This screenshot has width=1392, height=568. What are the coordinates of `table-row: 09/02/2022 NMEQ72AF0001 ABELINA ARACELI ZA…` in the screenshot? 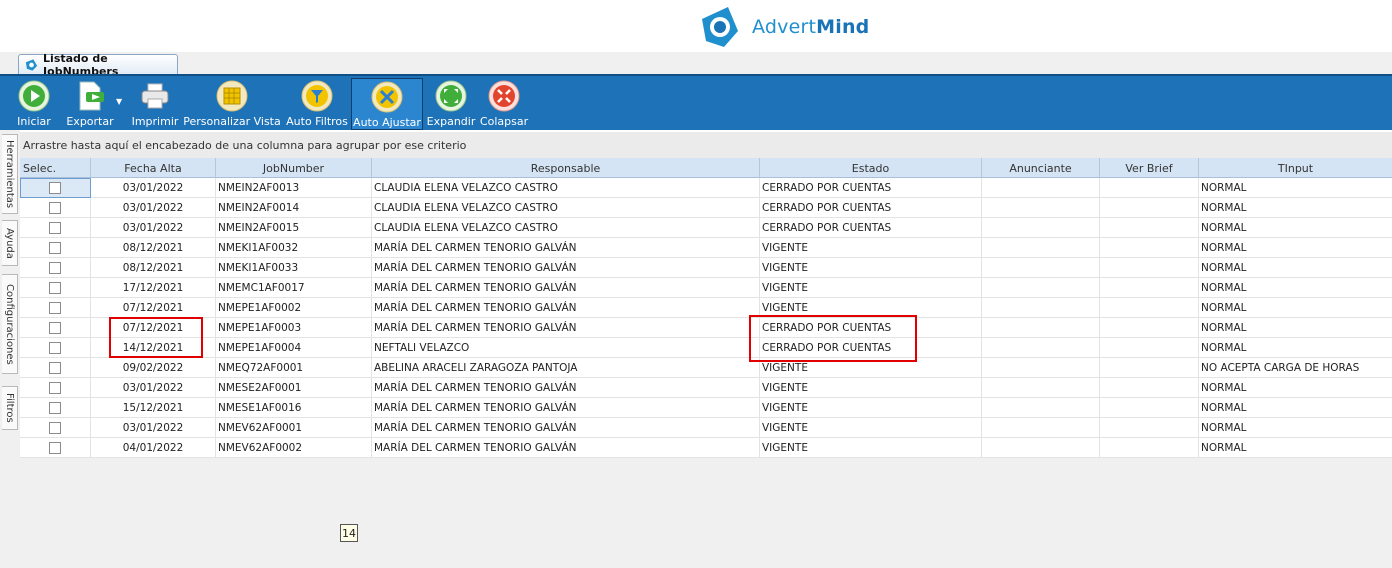 It's located at (706, 368).